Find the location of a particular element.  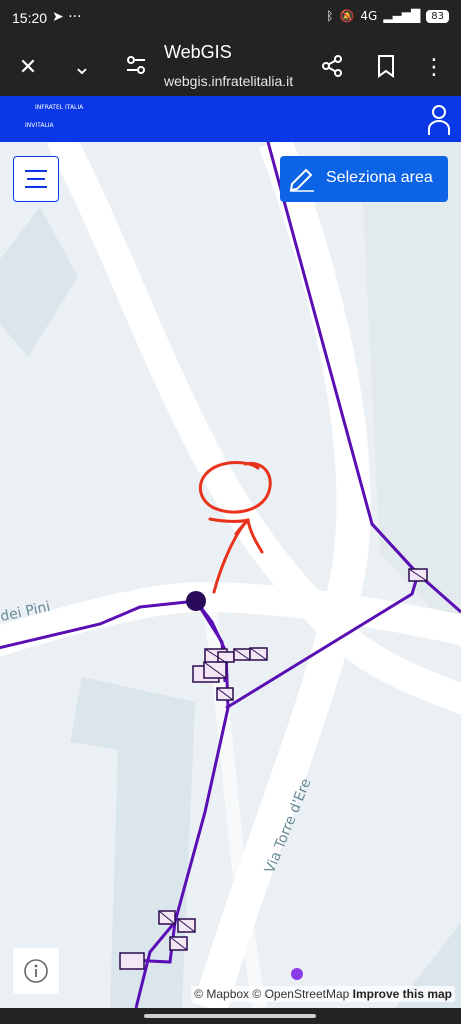

mute-icon: 🔕 is located at coordinates (347, 16).